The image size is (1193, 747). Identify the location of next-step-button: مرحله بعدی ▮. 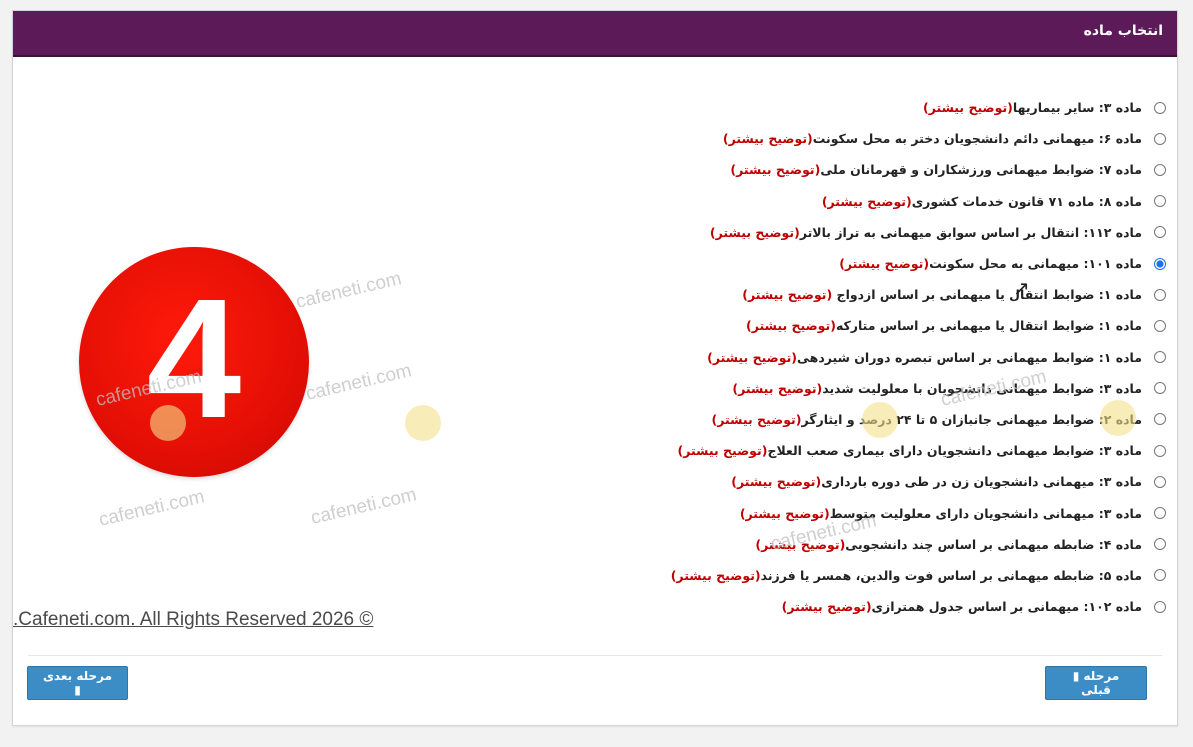
(77, 683).